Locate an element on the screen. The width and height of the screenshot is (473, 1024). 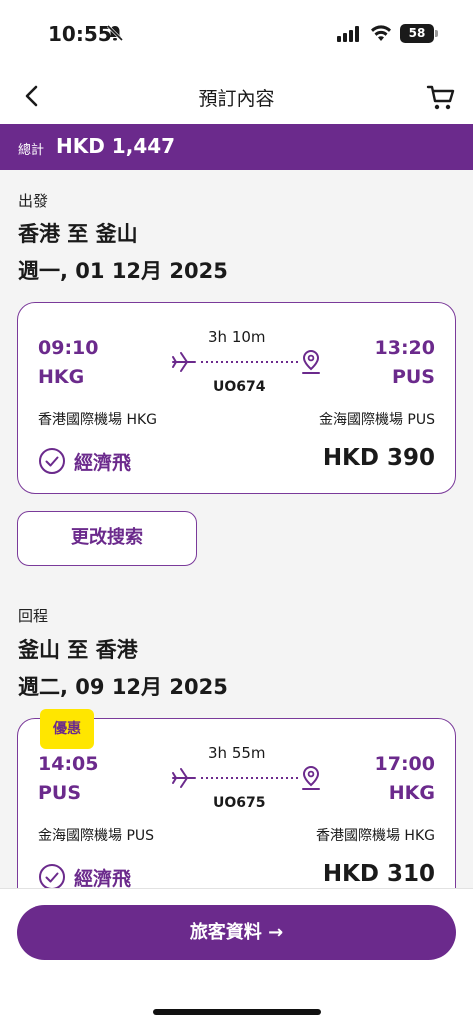
departure-time: 09:10 is located at coordinates (68, 348).